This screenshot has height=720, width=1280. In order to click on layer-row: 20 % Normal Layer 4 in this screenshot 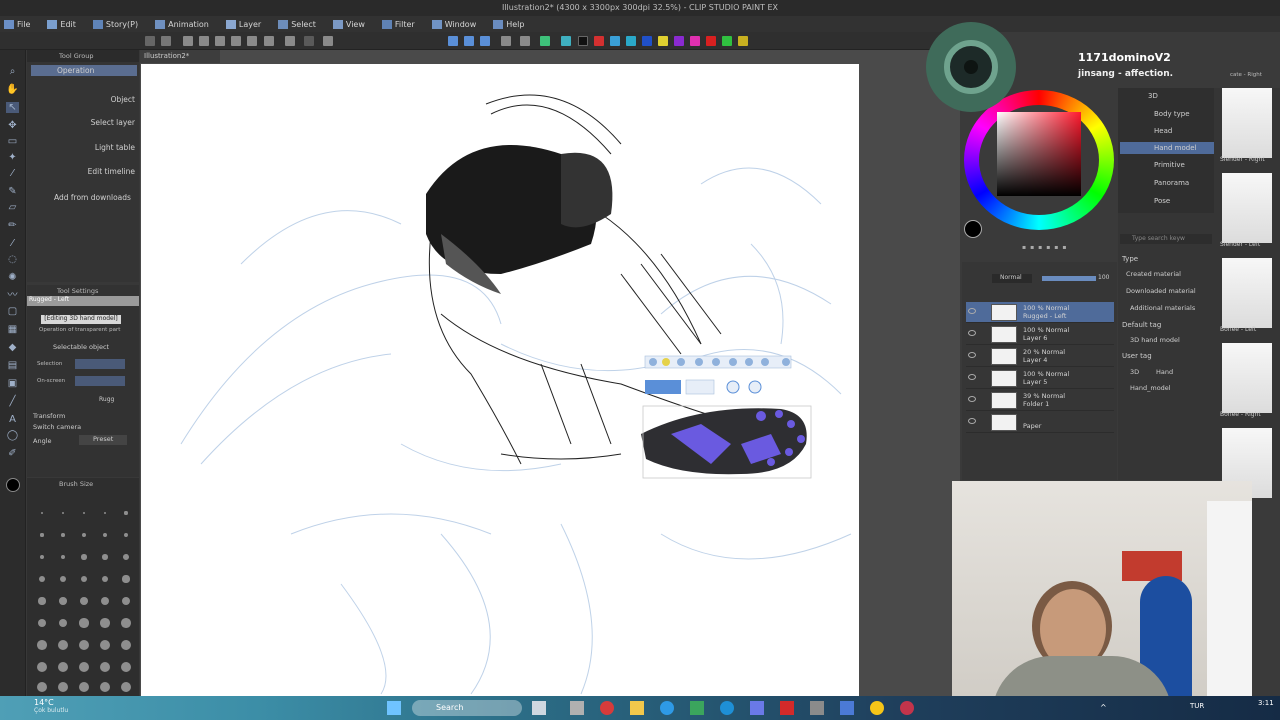, I will do `click(1040, 356)`.